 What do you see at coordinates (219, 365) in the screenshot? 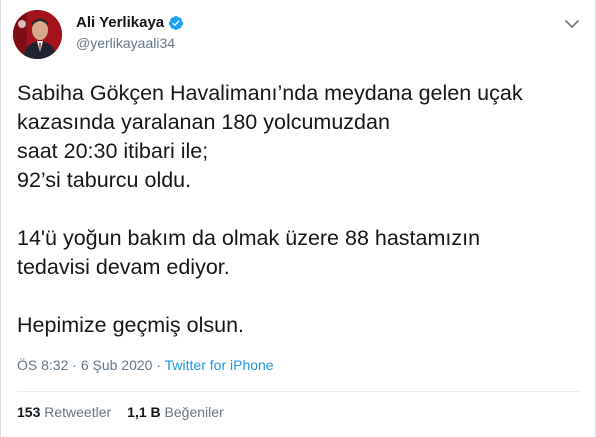
I see `tweet-source-link: Twitter for iPhone` at bounding box center [219, 365].